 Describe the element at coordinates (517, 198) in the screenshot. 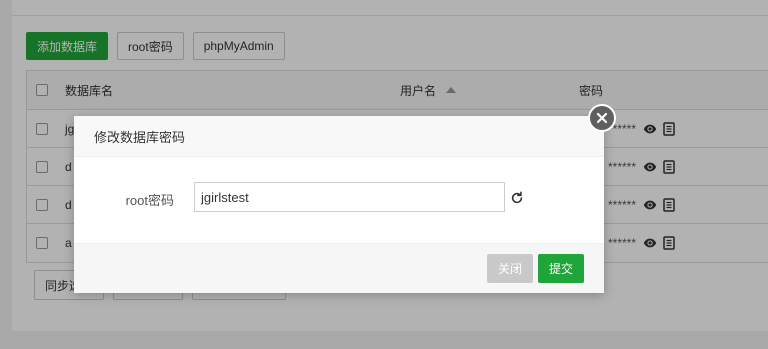

I see `refresh-icon` at that location.